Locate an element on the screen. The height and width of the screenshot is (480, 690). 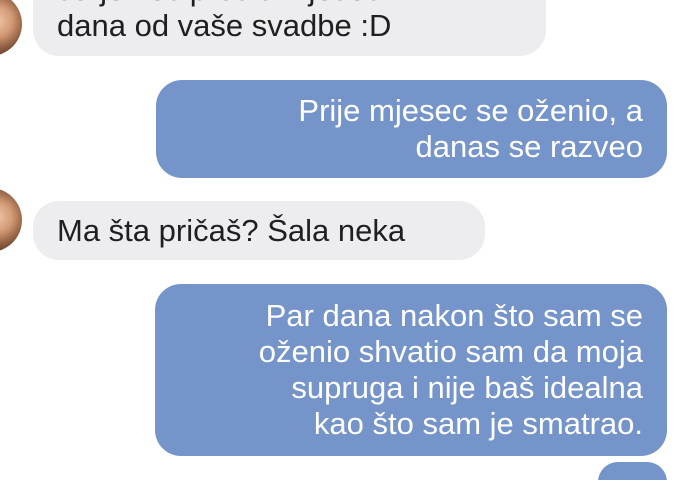
outgoing-message is located at coordinates (632, 471).